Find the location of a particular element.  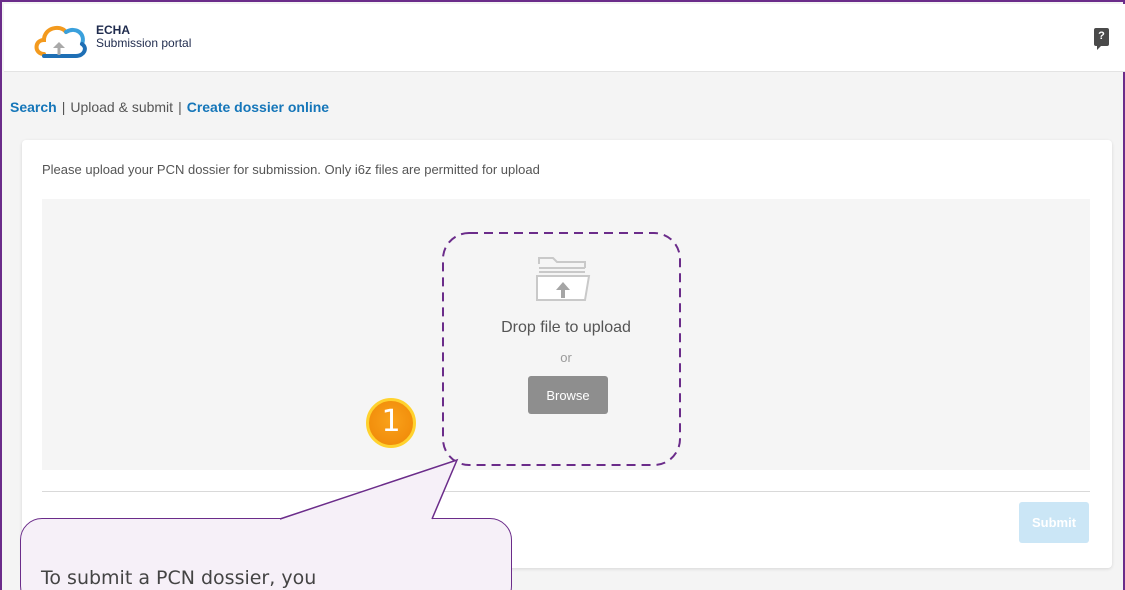

card-divider is located at coordinates (566, 491).